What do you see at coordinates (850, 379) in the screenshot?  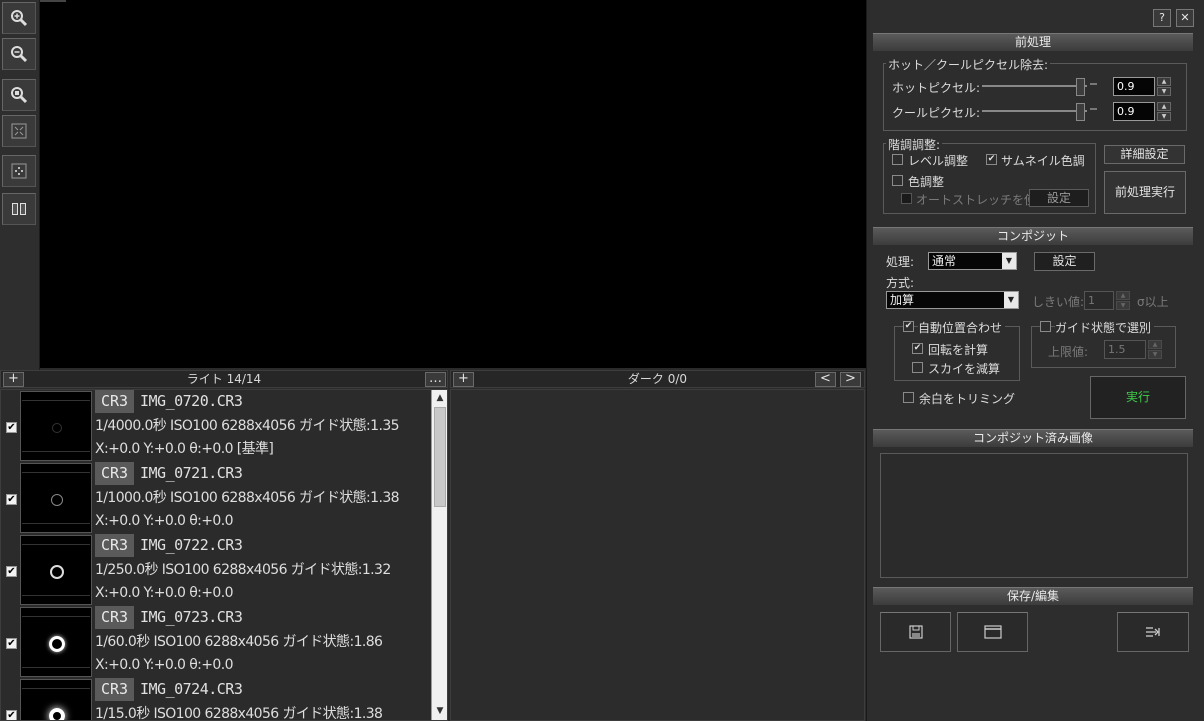 I see `next-button: >` at bounding box center [850, 379].